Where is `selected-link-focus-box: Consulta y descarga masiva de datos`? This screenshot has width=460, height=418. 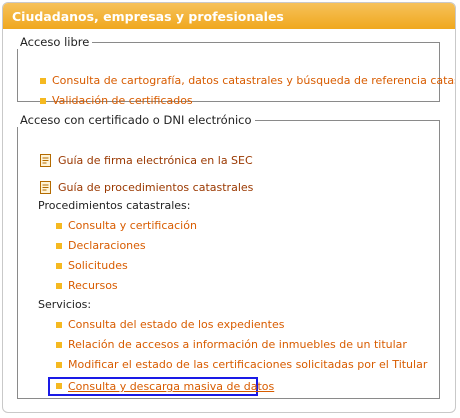
selected-link-focus-box: Consulta y descarga masiva de datos is located at coordinates (161, 386).